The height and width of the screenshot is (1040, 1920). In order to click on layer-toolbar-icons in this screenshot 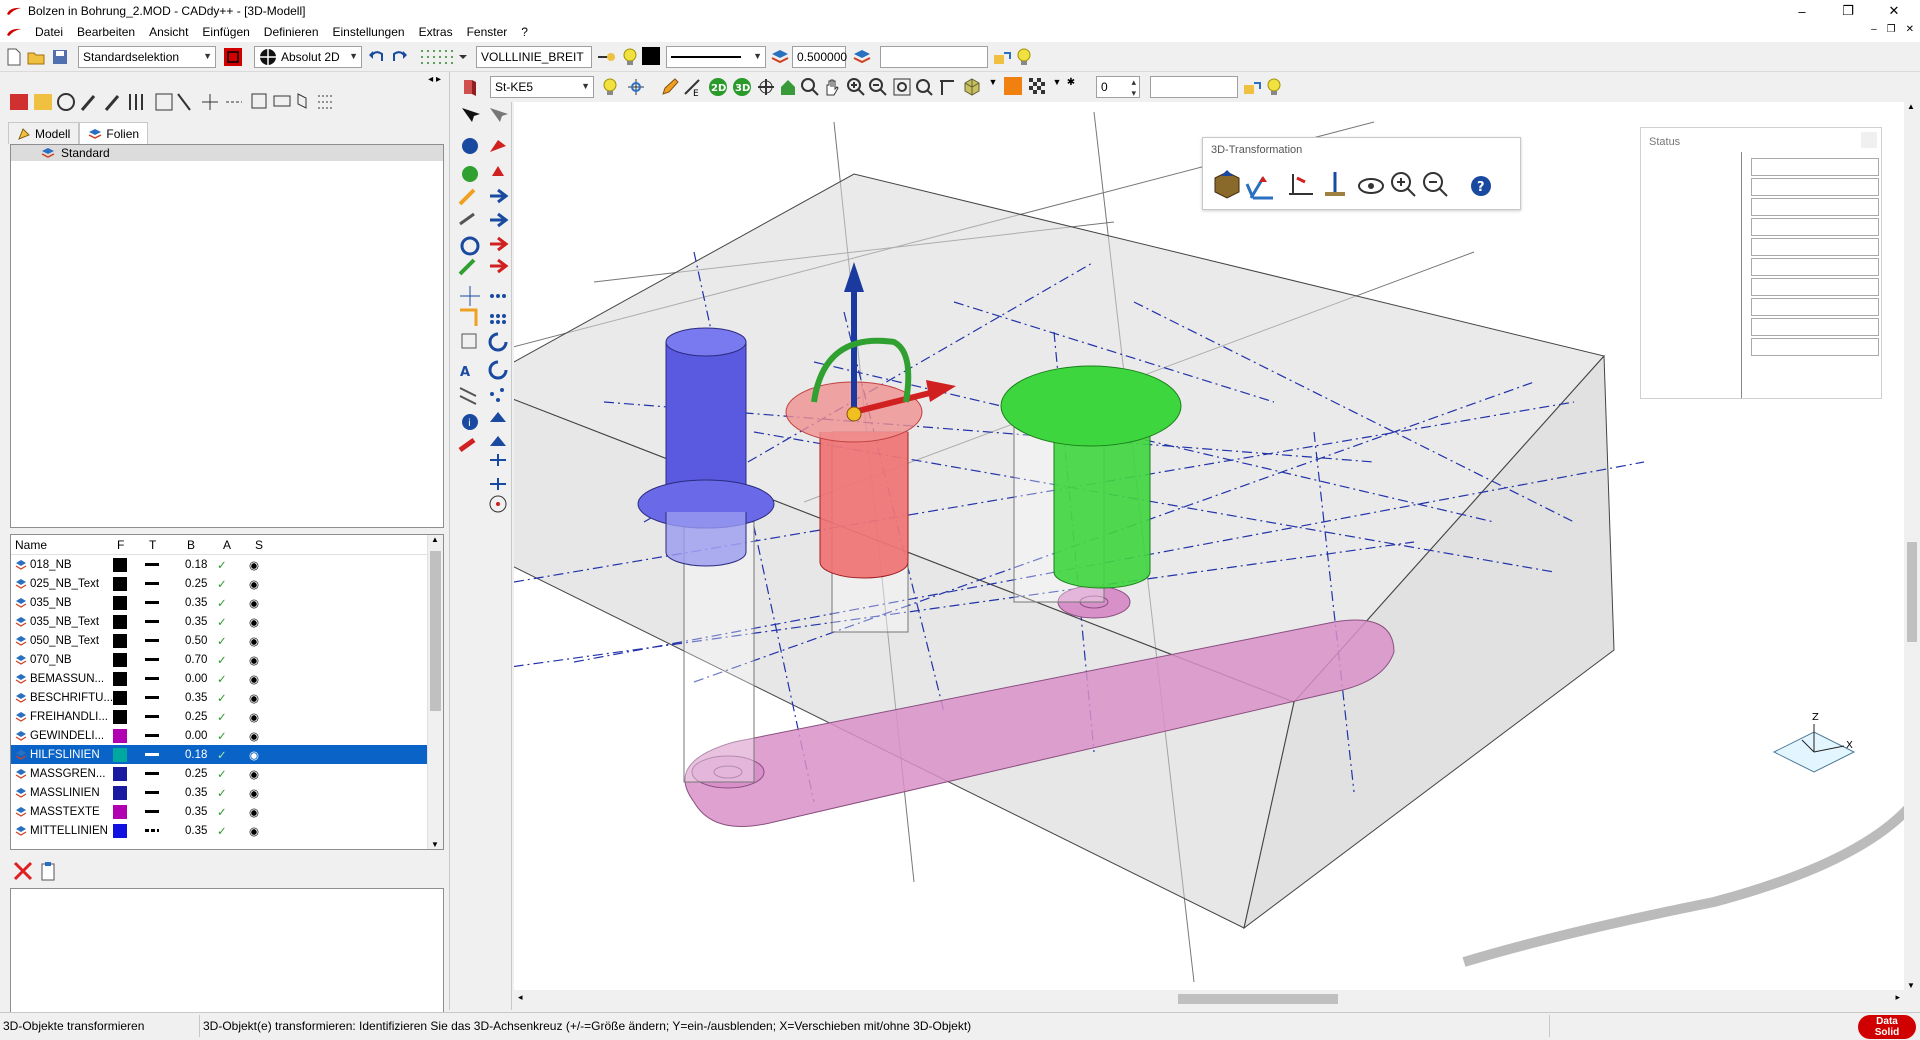, I will do `click(174, 102)`.